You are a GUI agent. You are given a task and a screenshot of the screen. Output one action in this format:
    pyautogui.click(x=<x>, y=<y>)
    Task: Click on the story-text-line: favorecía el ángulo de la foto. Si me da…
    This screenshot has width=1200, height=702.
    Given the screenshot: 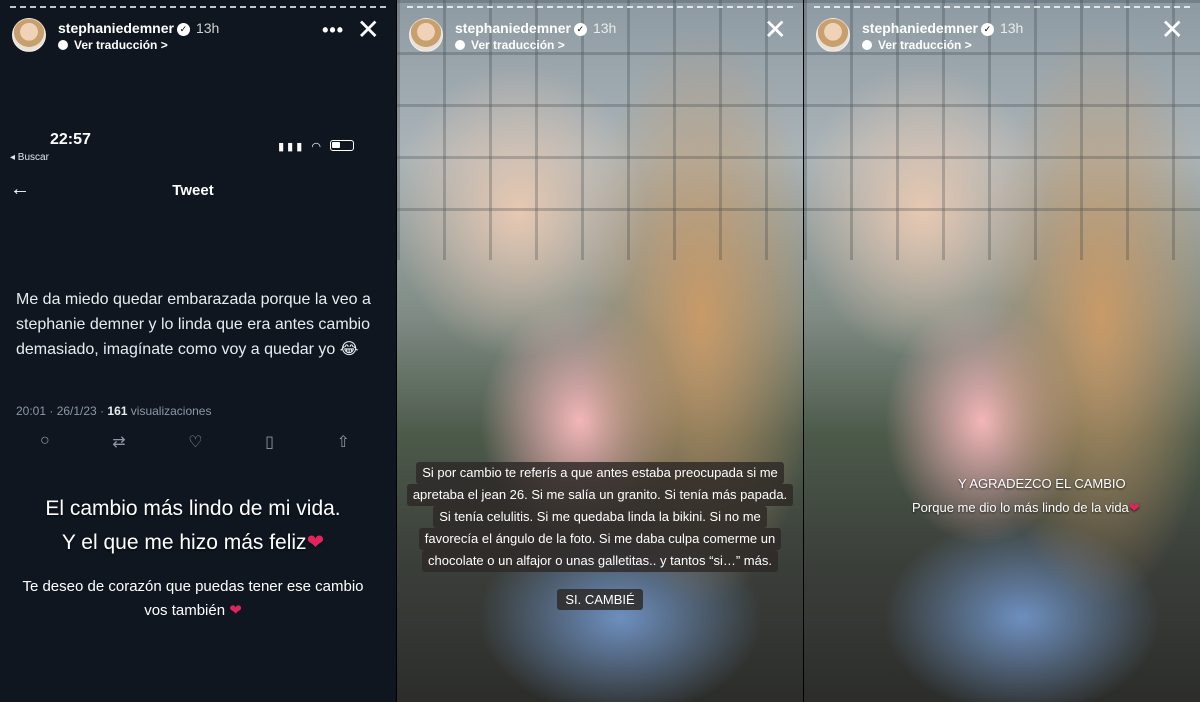 What is the action you would take?
    pyautogui.click(x=600, y=539)
    